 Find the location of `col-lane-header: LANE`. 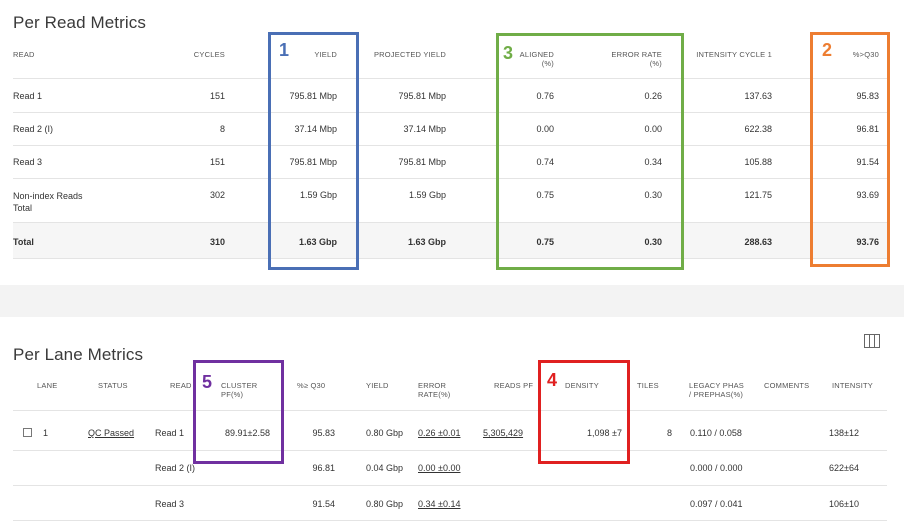

col-lane-header: LANE is located at coordinates (47, 385).